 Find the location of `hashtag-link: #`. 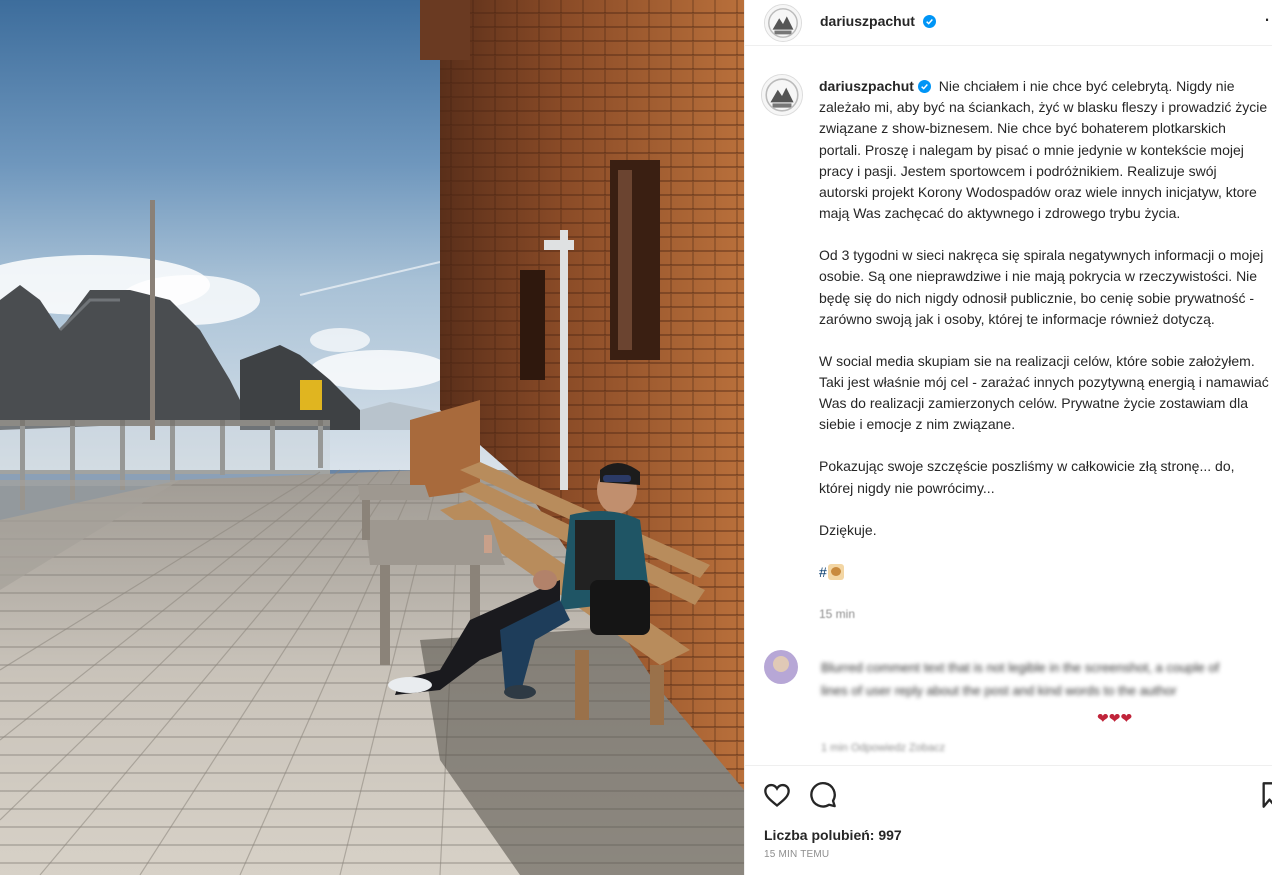

hashtag-link: # is located at coordinates (823, 572).